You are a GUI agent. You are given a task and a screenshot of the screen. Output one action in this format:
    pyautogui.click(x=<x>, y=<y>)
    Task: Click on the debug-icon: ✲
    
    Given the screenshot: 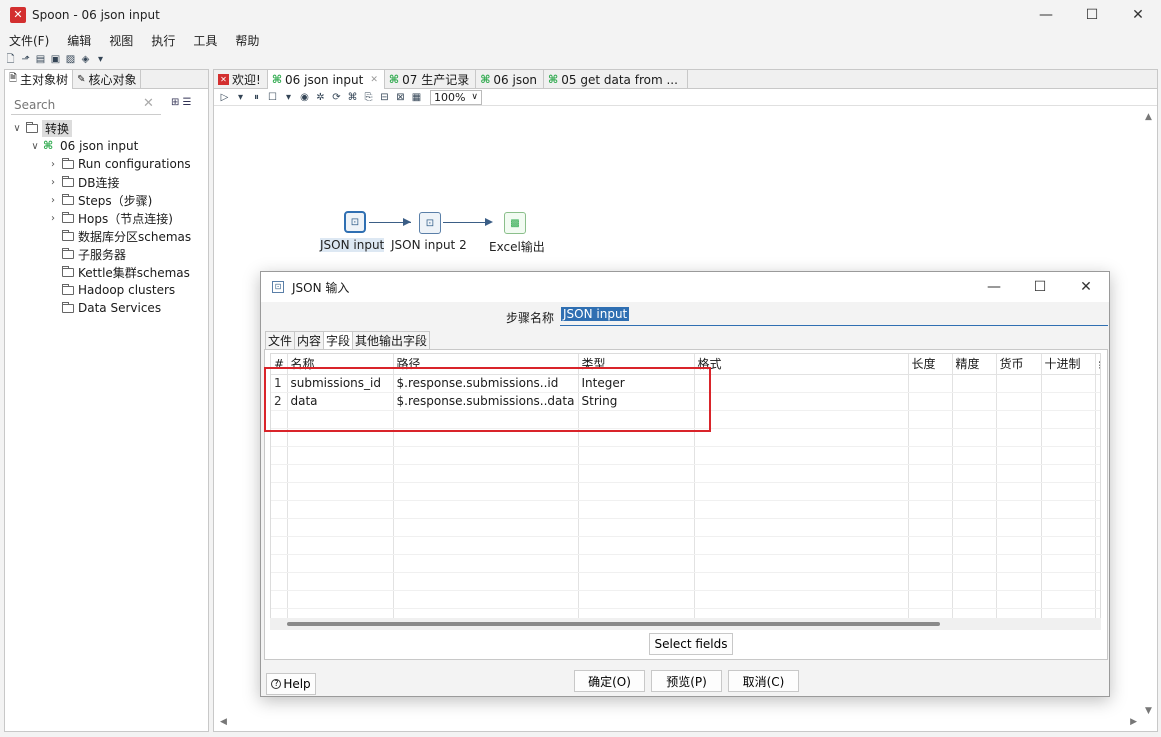 What is the action you would take?
    pyautogui.click(x=320, y=97)
    